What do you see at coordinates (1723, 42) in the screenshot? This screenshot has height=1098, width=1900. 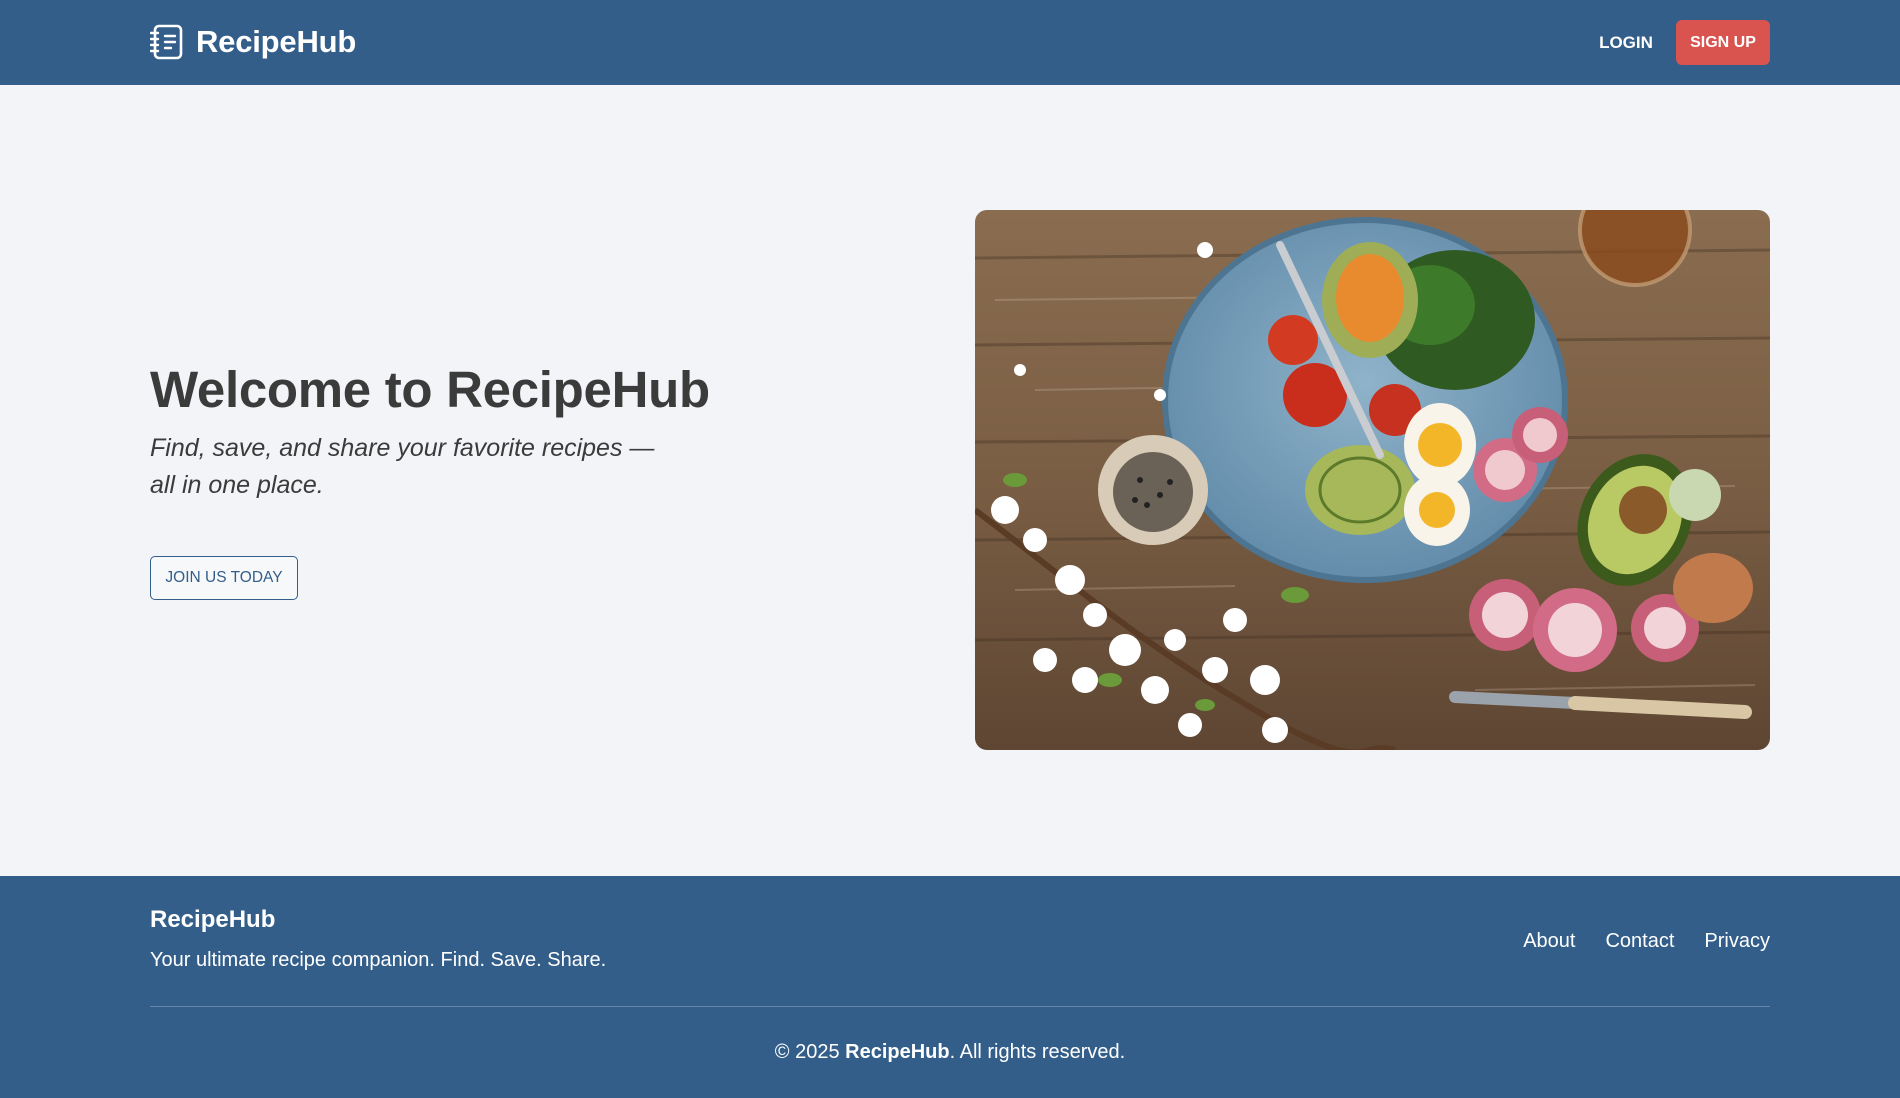 I see `signup-button: SIGN UP` at bounding box center [1723, 42].